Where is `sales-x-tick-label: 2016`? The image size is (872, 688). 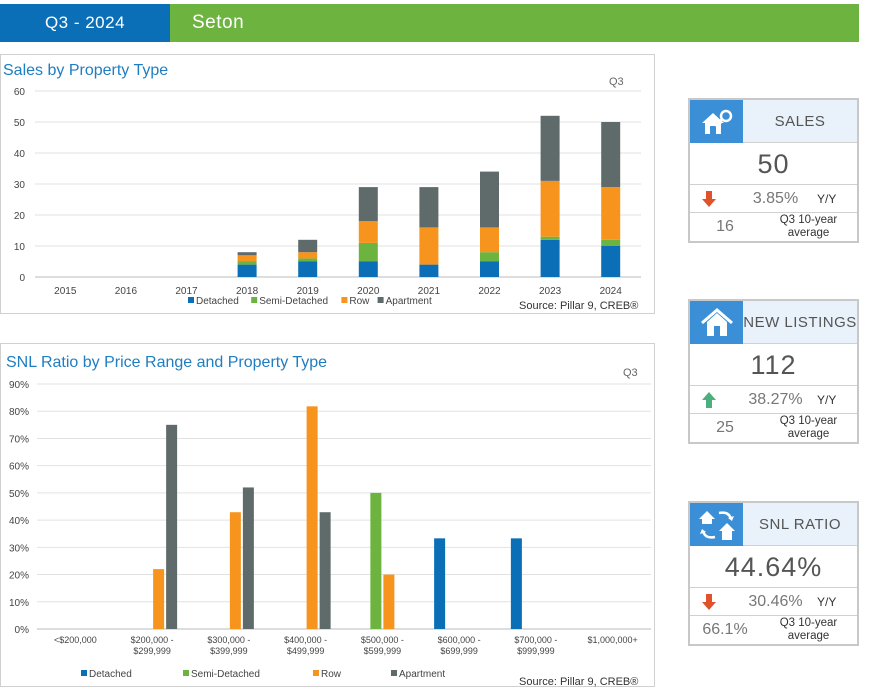 sales-x-tick-label: 2016 is located at coordinates (126, 291).